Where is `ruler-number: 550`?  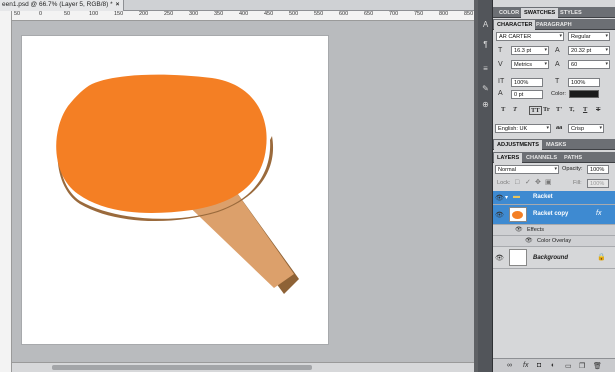 ruler-number: 550 is located at coordinates (319, 14).